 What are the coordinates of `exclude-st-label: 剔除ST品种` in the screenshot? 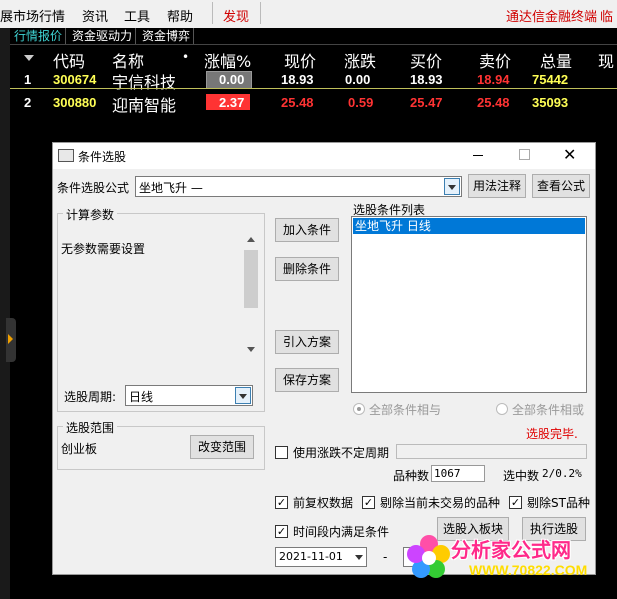 It's located at (558, 503).